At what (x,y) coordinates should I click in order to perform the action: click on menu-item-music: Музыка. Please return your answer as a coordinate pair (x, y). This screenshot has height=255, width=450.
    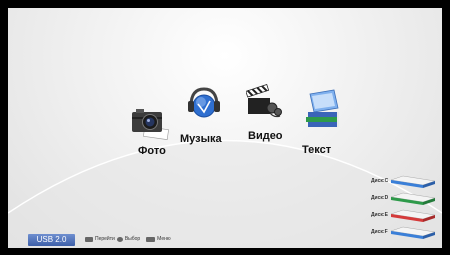
    Looking at the image, I should click on (211, 116).